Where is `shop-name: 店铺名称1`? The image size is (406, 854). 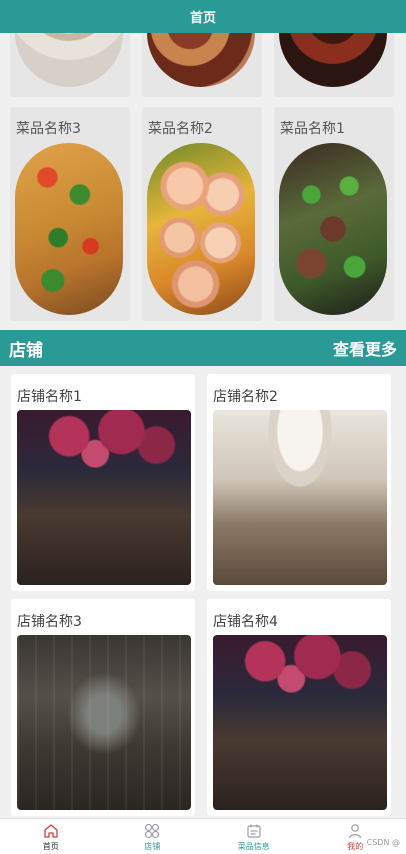 shop-name: 店铺名称1 is located at coordinates (49, 397).